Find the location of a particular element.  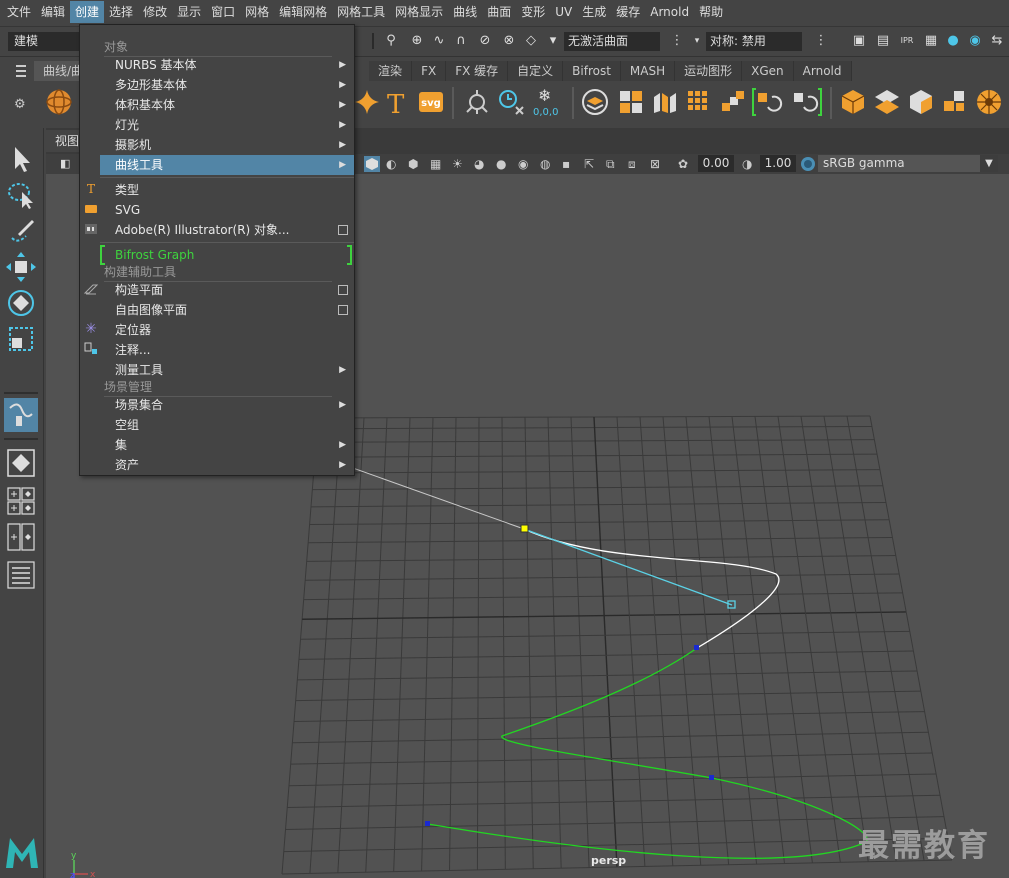

box-open-icon is located at coordinates (921, 102).